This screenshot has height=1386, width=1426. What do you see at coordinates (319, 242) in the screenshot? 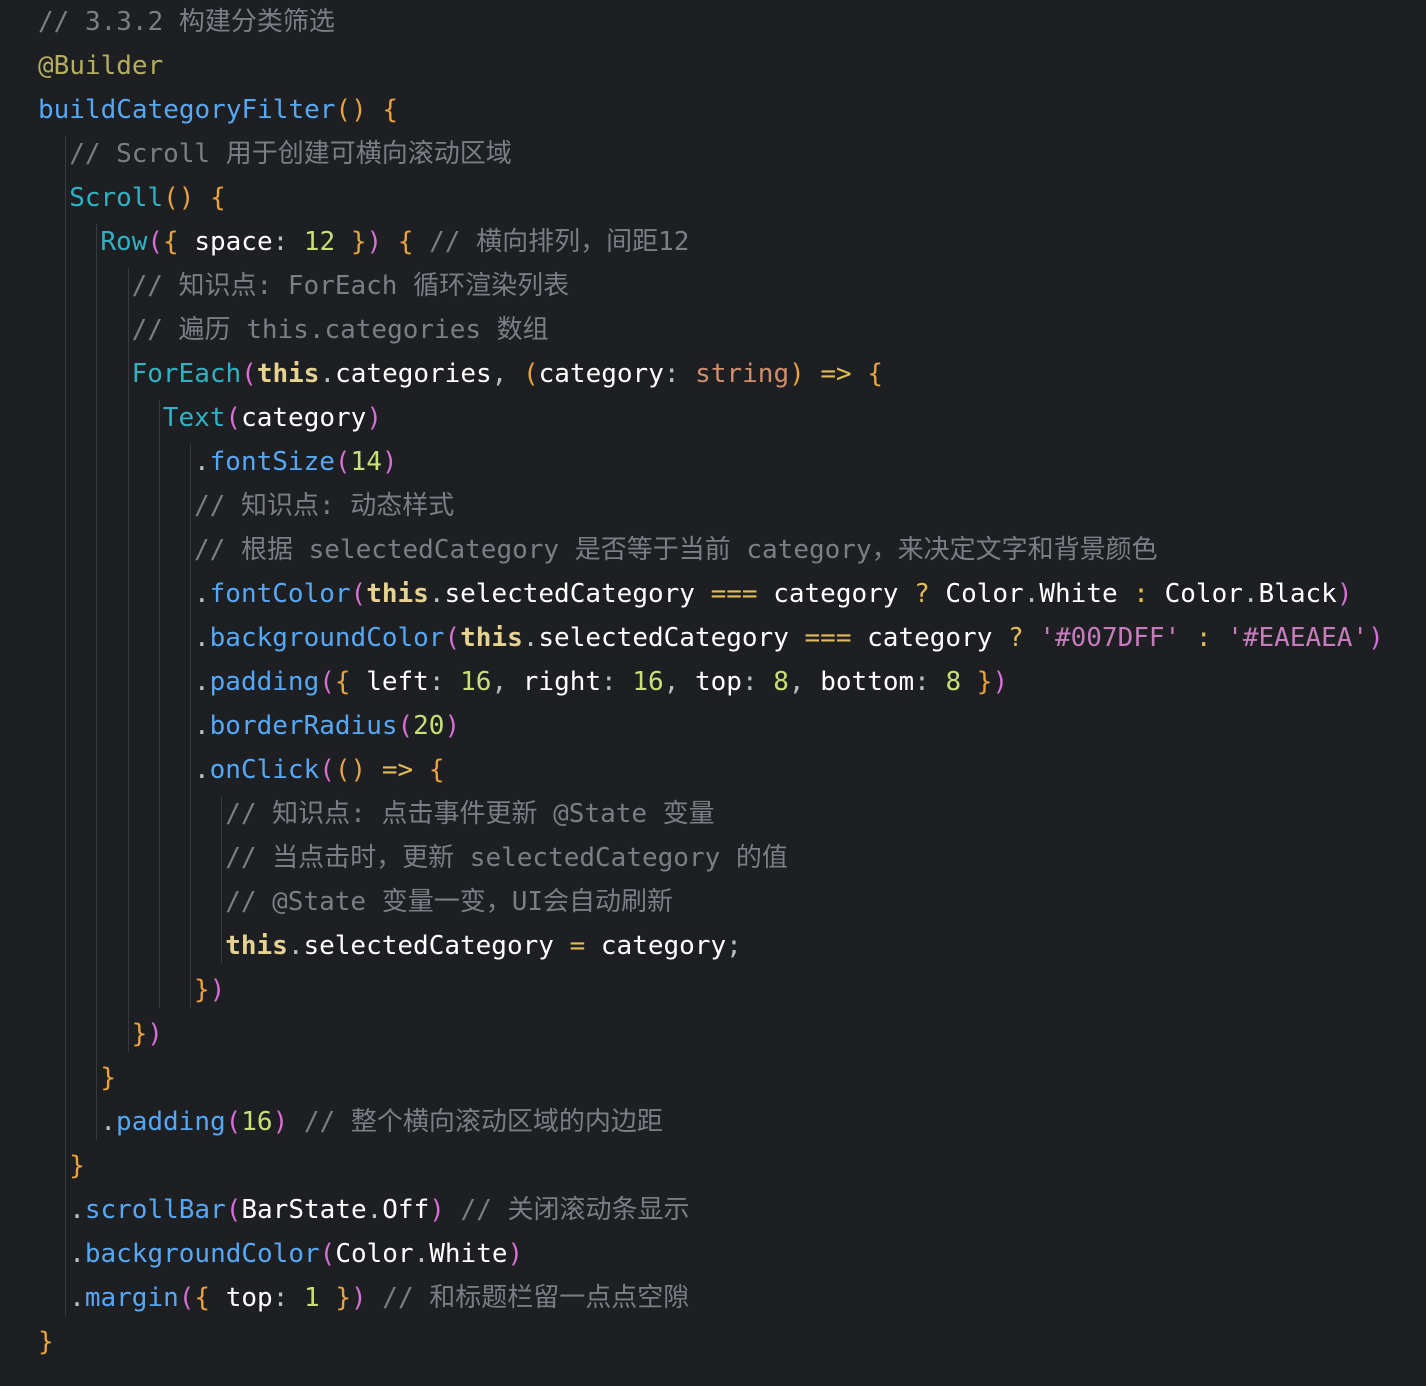
I see `code-token: 12` at bounding box center [319, 242].